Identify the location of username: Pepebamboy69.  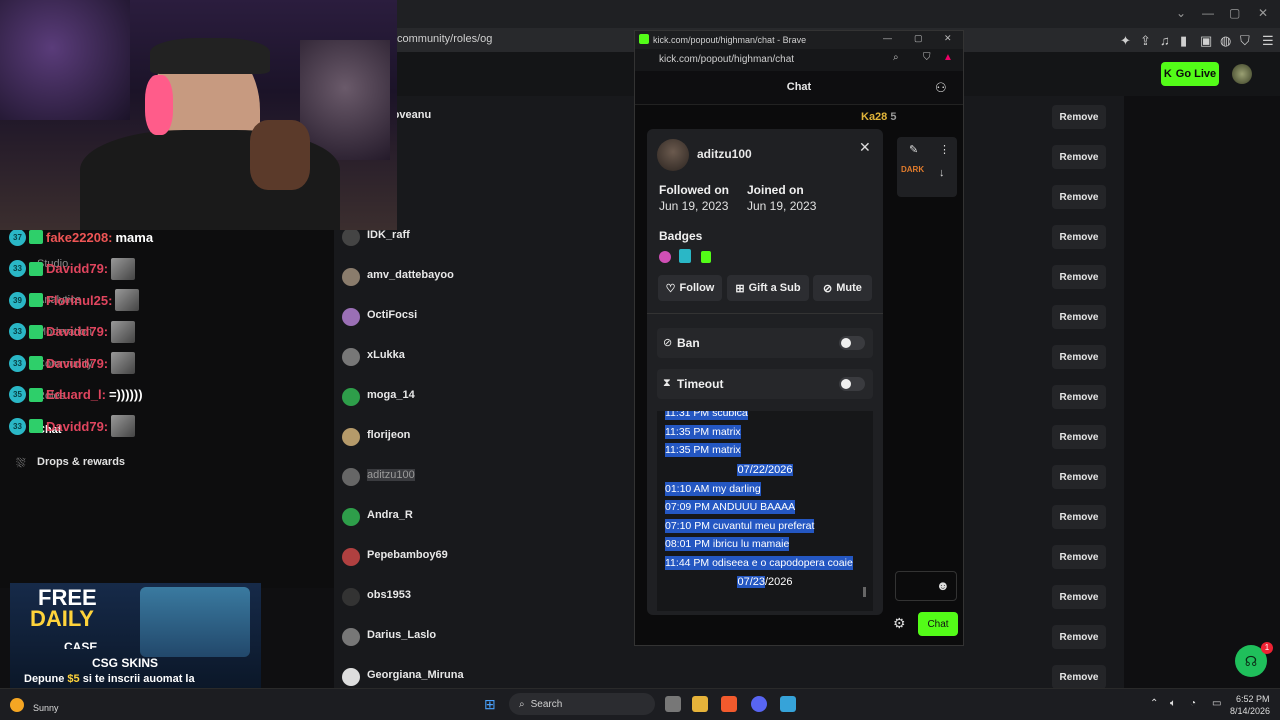
(407, 555).